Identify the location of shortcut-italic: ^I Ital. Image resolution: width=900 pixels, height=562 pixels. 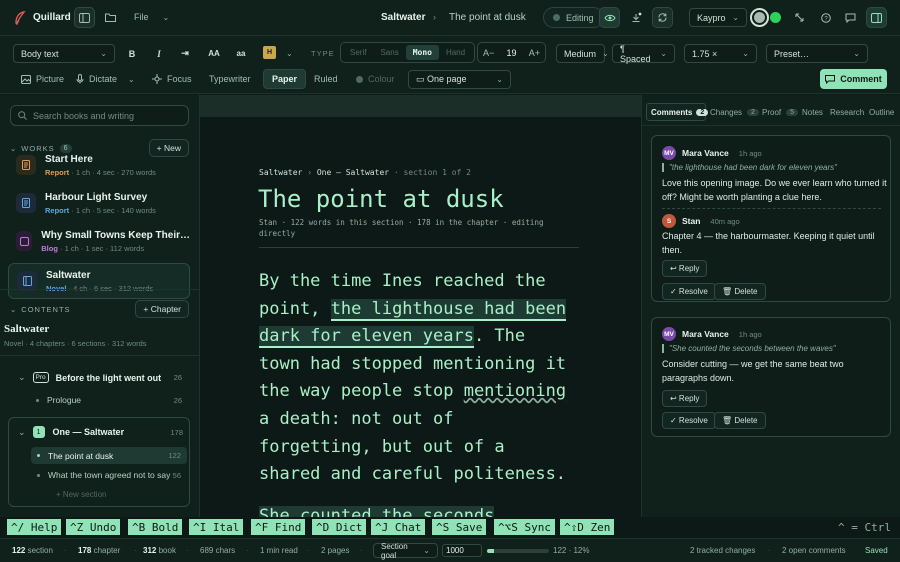
(216, 527).